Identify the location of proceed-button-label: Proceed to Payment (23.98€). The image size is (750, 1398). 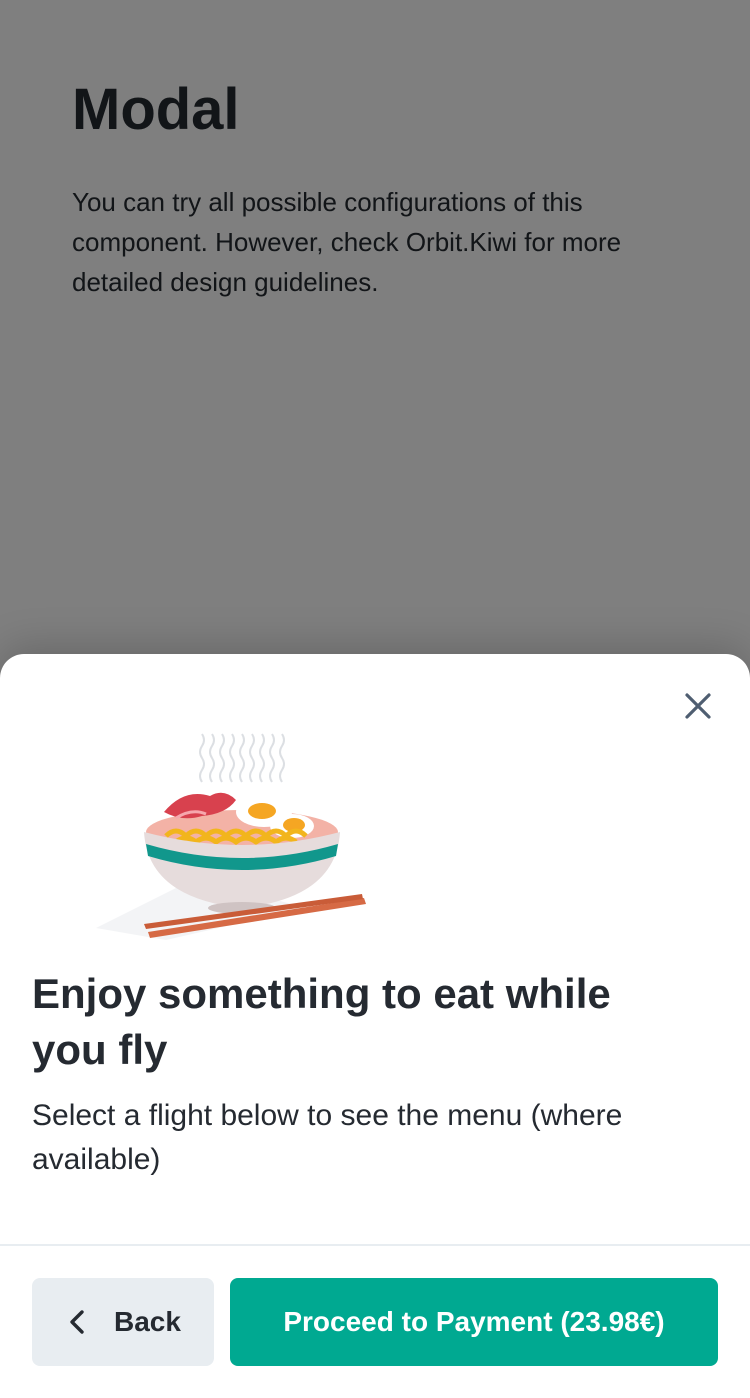
(474, 1321).